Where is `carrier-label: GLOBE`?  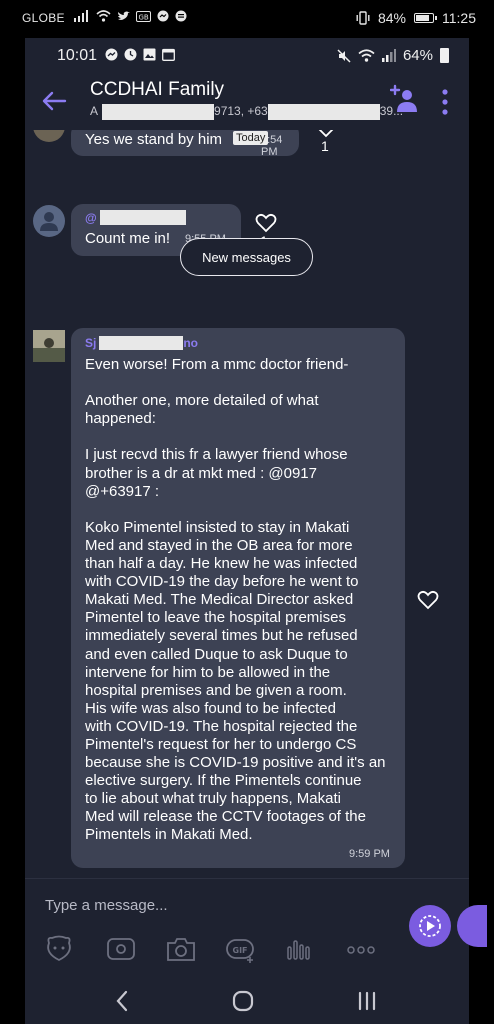 carrier-label: GLOBE is located at coordinates (43, 18).